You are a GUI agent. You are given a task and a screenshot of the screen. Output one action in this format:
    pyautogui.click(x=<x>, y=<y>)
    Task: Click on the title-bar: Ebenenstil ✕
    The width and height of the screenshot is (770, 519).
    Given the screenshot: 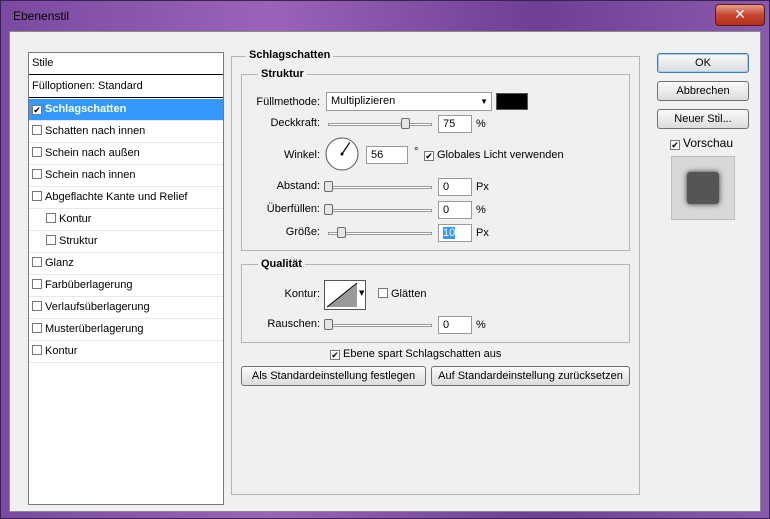 What is the action you would take?
    pyautogui.click(x=385, y=16)
    